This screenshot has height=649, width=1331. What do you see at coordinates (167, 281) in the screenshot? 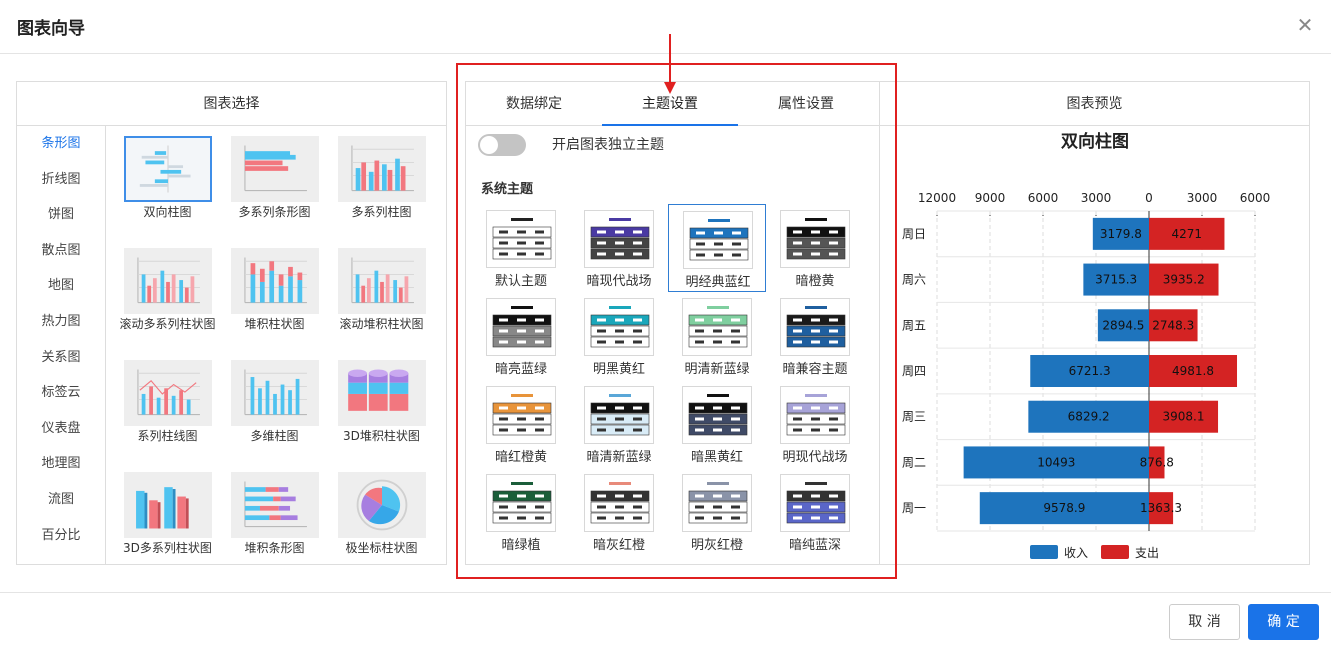
I see `scroll-multi-column-icon` at bounding box center [167, 281].